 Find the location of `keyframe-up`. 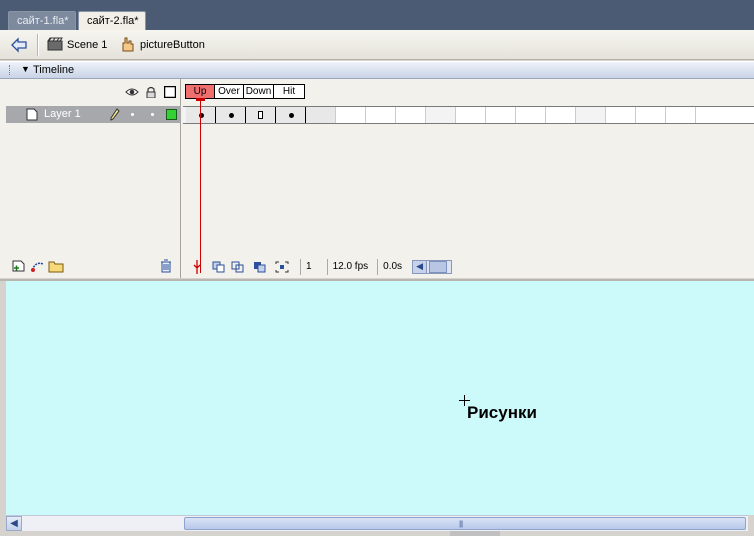

keyframe-up is located at coordinates (201, 115).